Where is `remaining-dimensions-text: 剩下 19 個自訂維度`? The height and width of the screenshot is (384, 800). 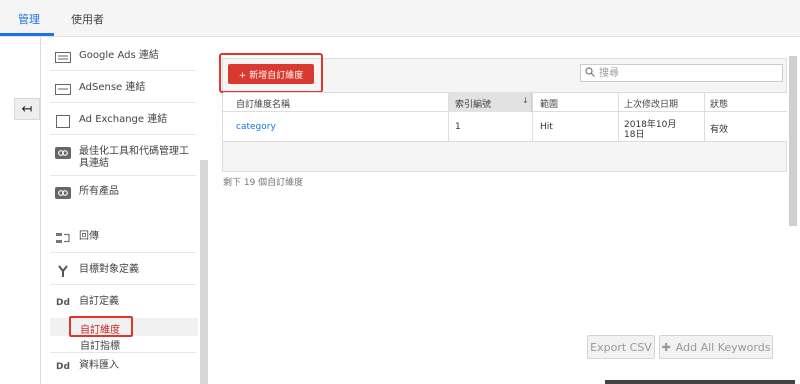
remaining-dimensions-text: 剩下 19 個自訂維度 is located at coordinates (263, 183).